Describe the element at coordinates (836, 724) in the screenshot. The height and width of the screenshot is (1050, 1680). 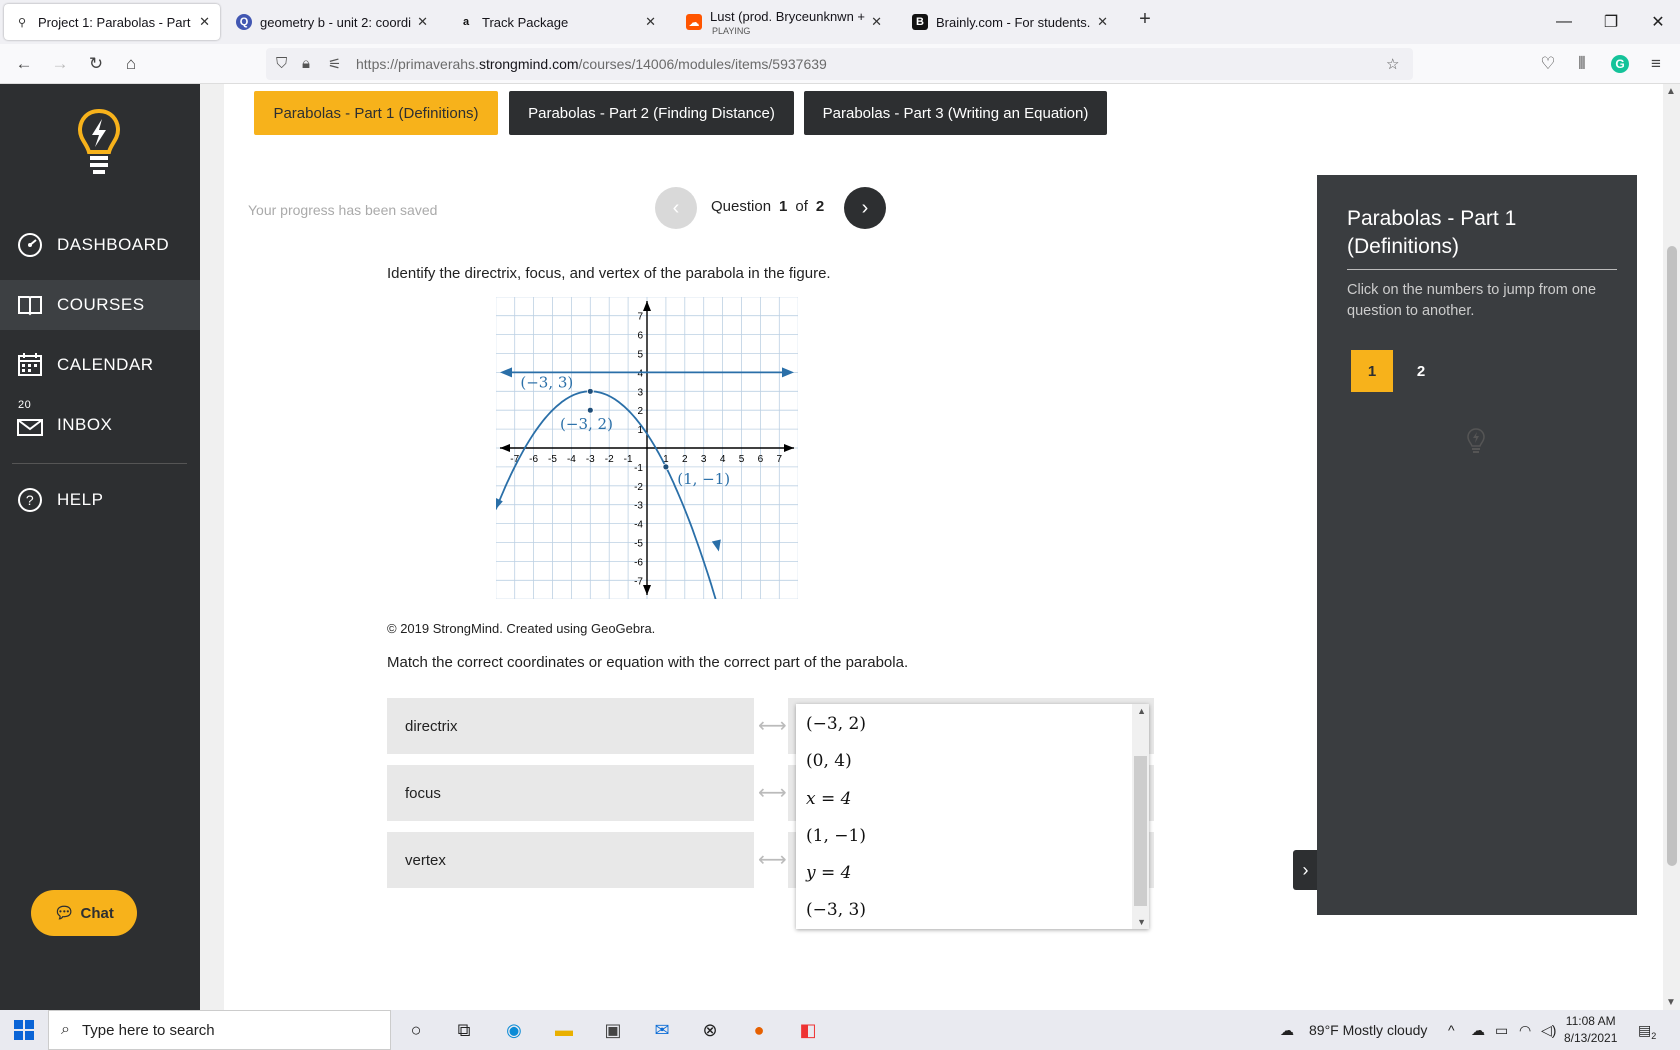
I see `dropdown-option: (−3, 2)` at that location.